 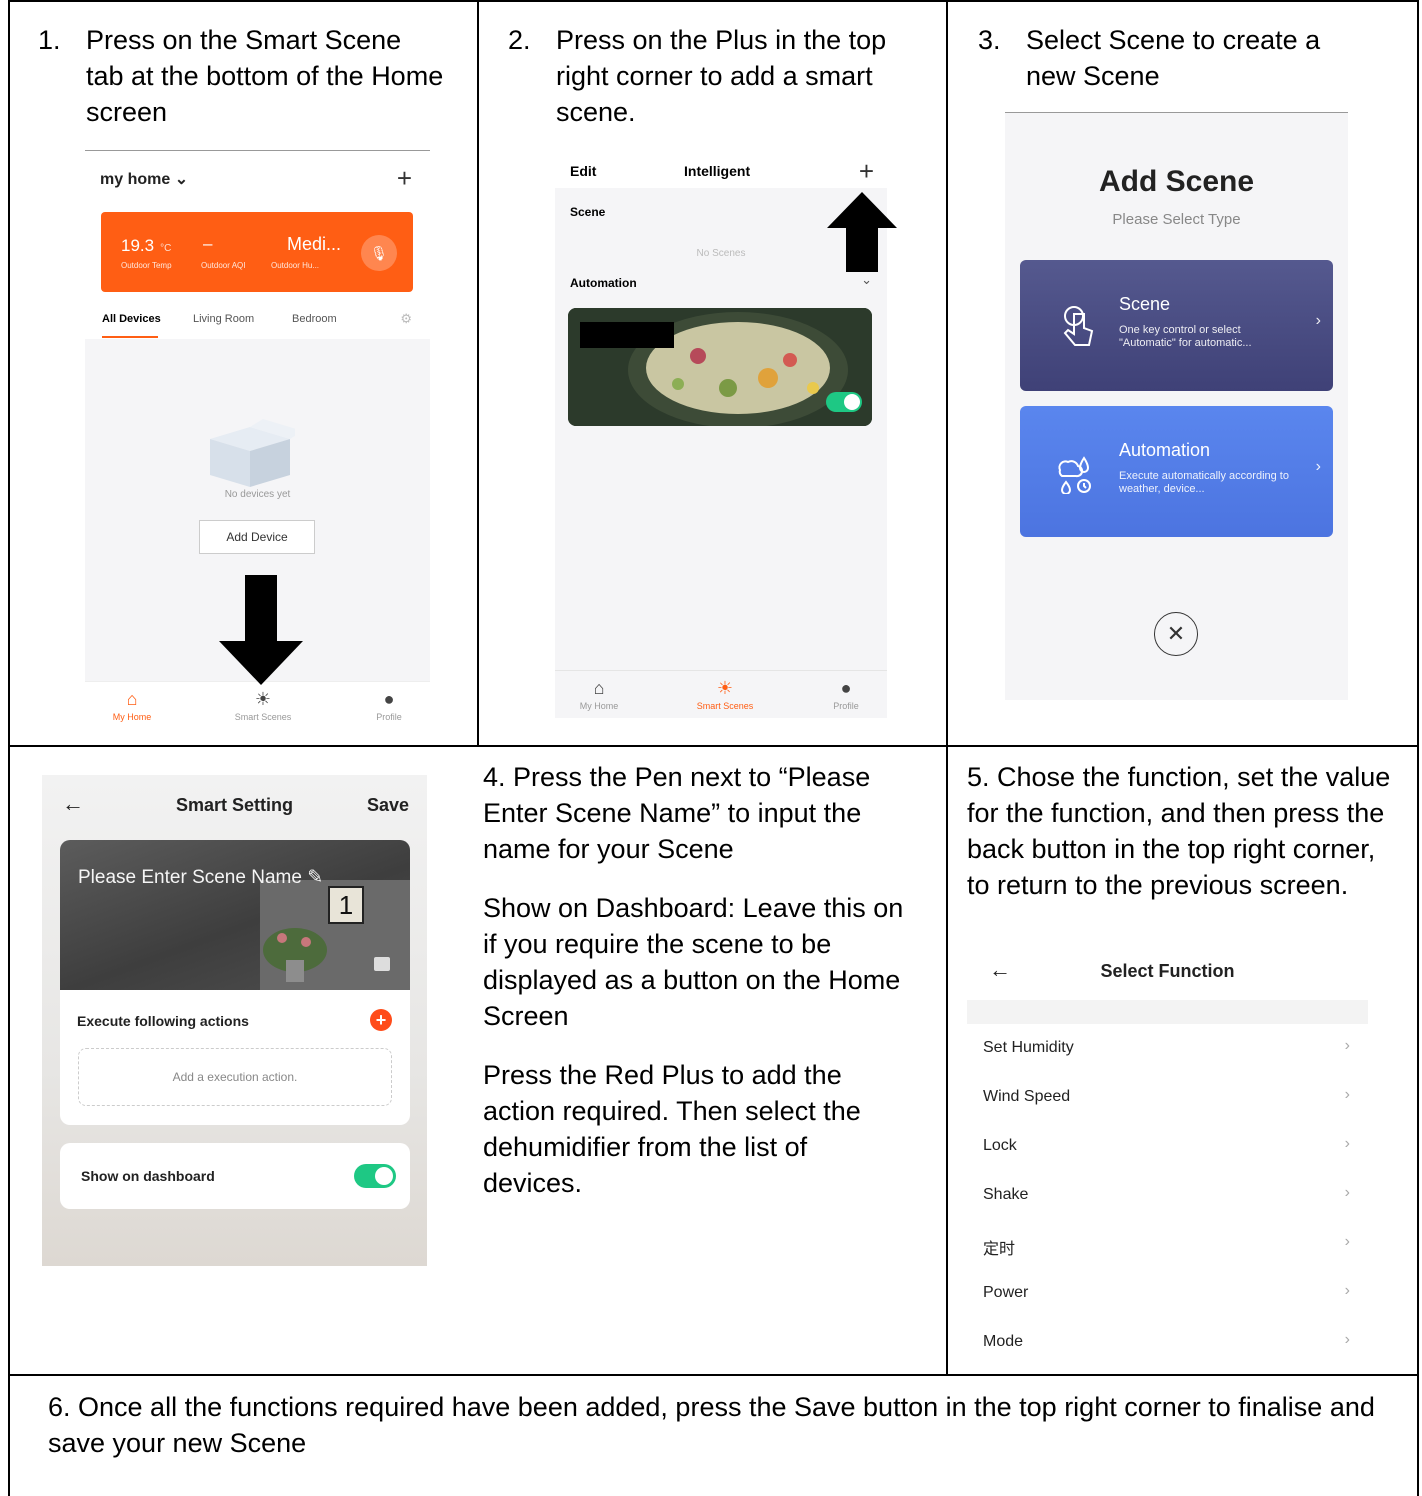 I want to click on step-3-text: Select Scene to create a new Scene, so click(x=1173, y=58).